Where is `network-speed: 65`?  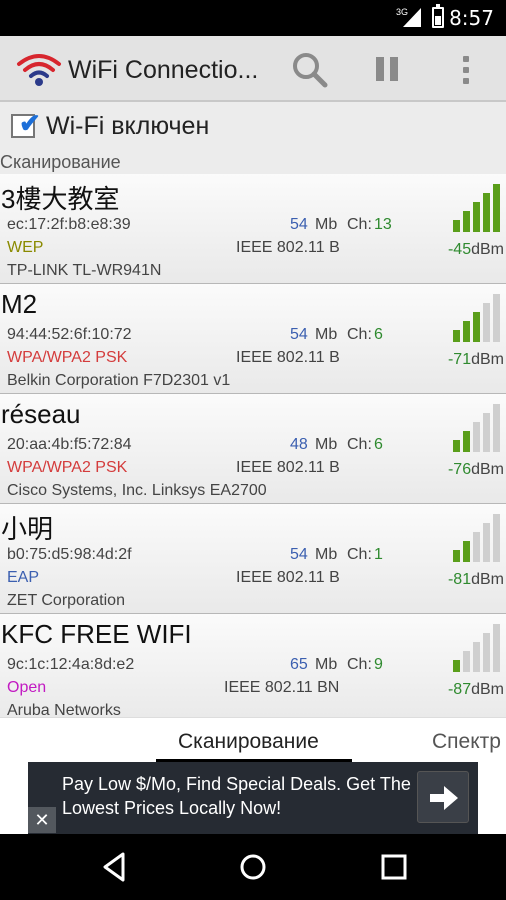
network-speed: 65 is located at coordinates (299, 664).